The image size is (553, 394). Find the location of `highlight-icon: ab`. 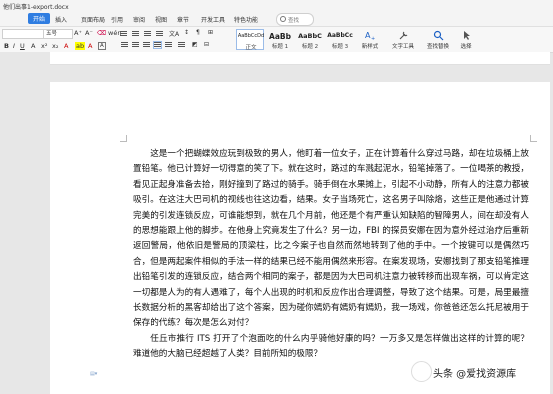

highlight-icon: ab is located at coordinates (80, 46).